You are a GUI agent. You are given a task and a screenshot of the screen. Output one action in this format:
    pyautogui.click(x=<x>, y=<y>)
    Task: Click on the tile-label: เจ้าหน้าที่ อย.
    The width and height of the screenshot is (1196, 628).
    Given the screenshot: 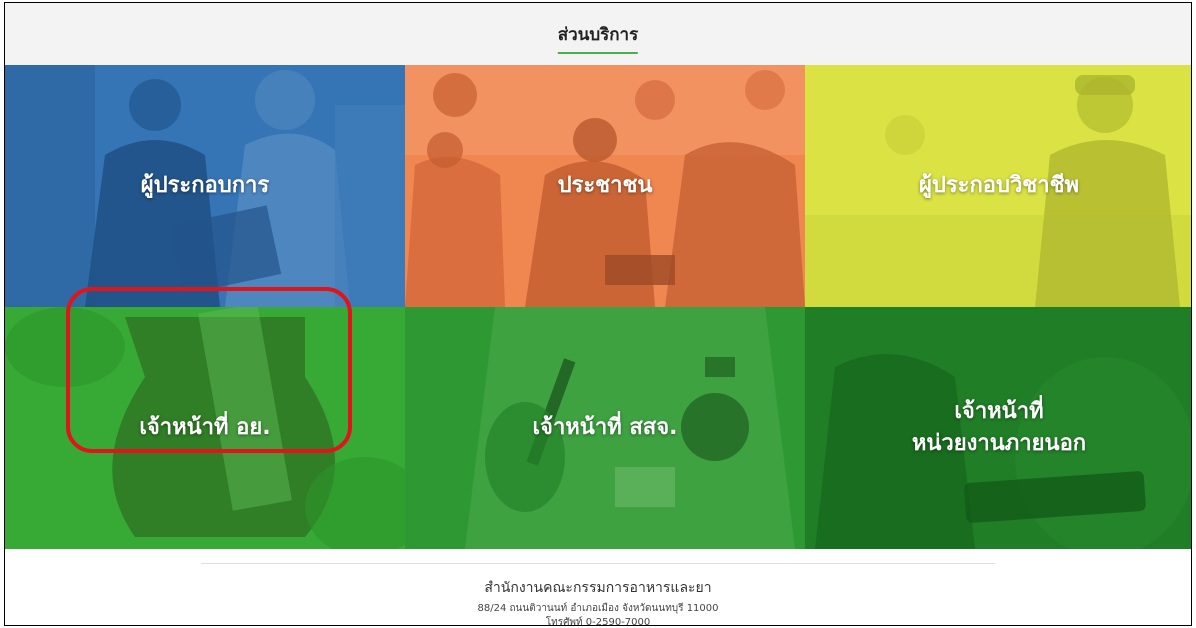 What is the action you would take?
    pyautogui.click(x=205, y=427)
    